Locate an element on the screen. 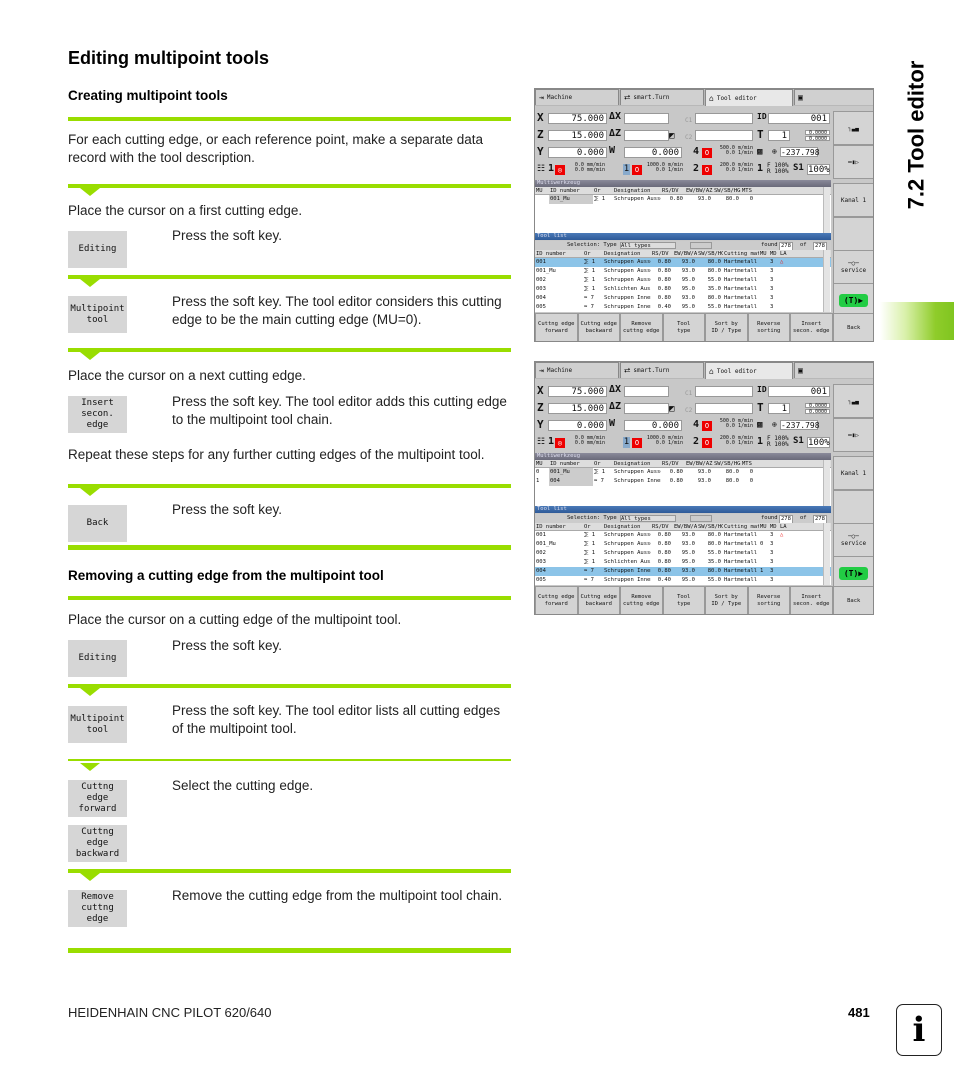 The height and width of the screenshot is (1091, 954). axis-value: 0.000 is located at coordinates (577, 425).